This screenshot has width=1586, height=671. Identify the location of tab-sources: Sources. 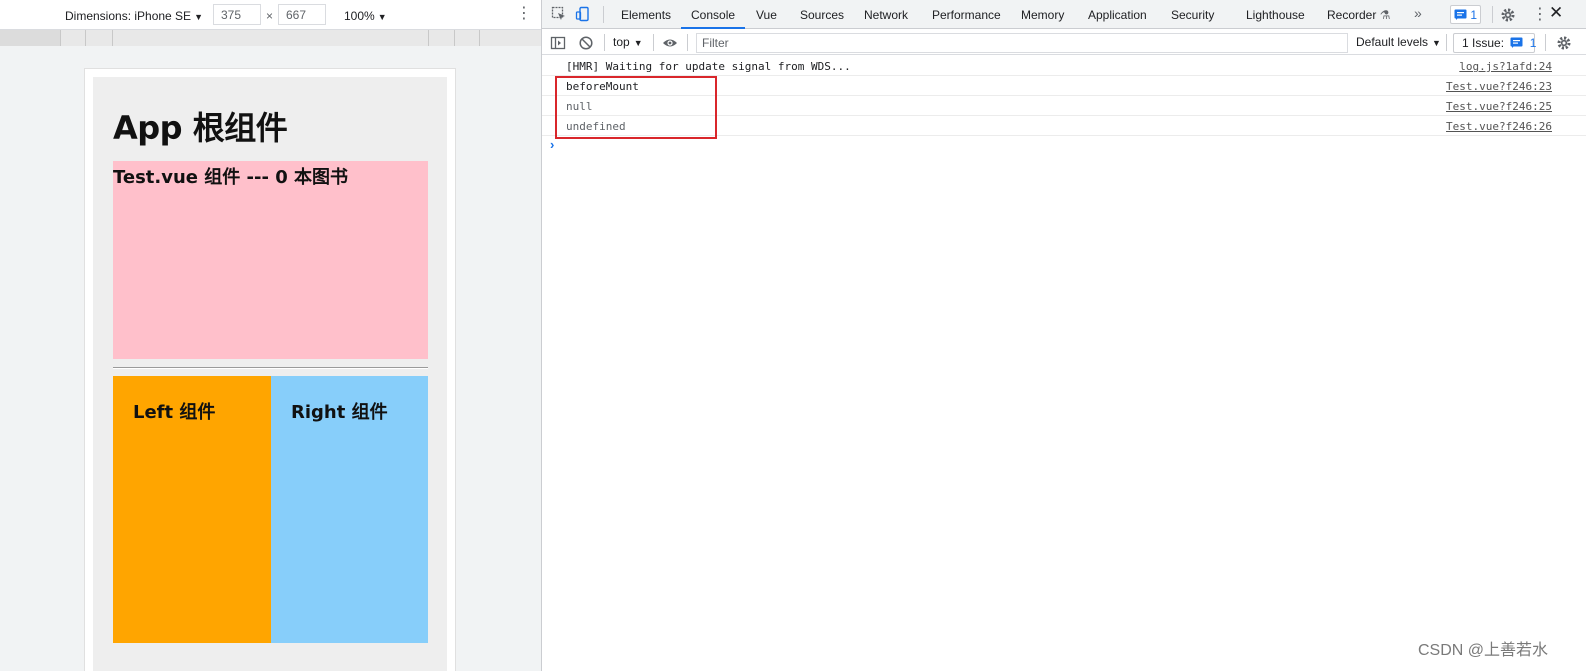
(822, 14).